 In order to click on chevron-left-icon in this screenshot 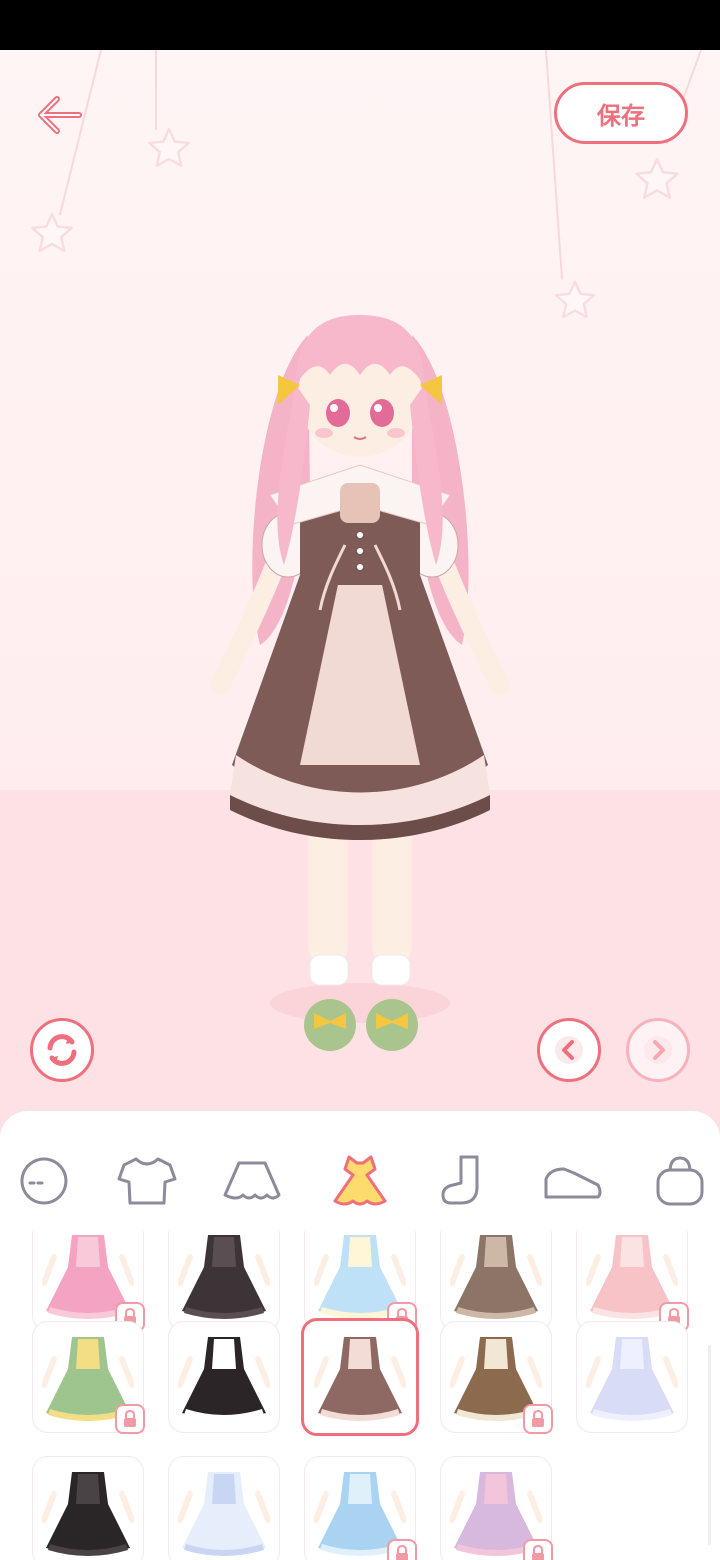, I will do `click(569, 1050)`.